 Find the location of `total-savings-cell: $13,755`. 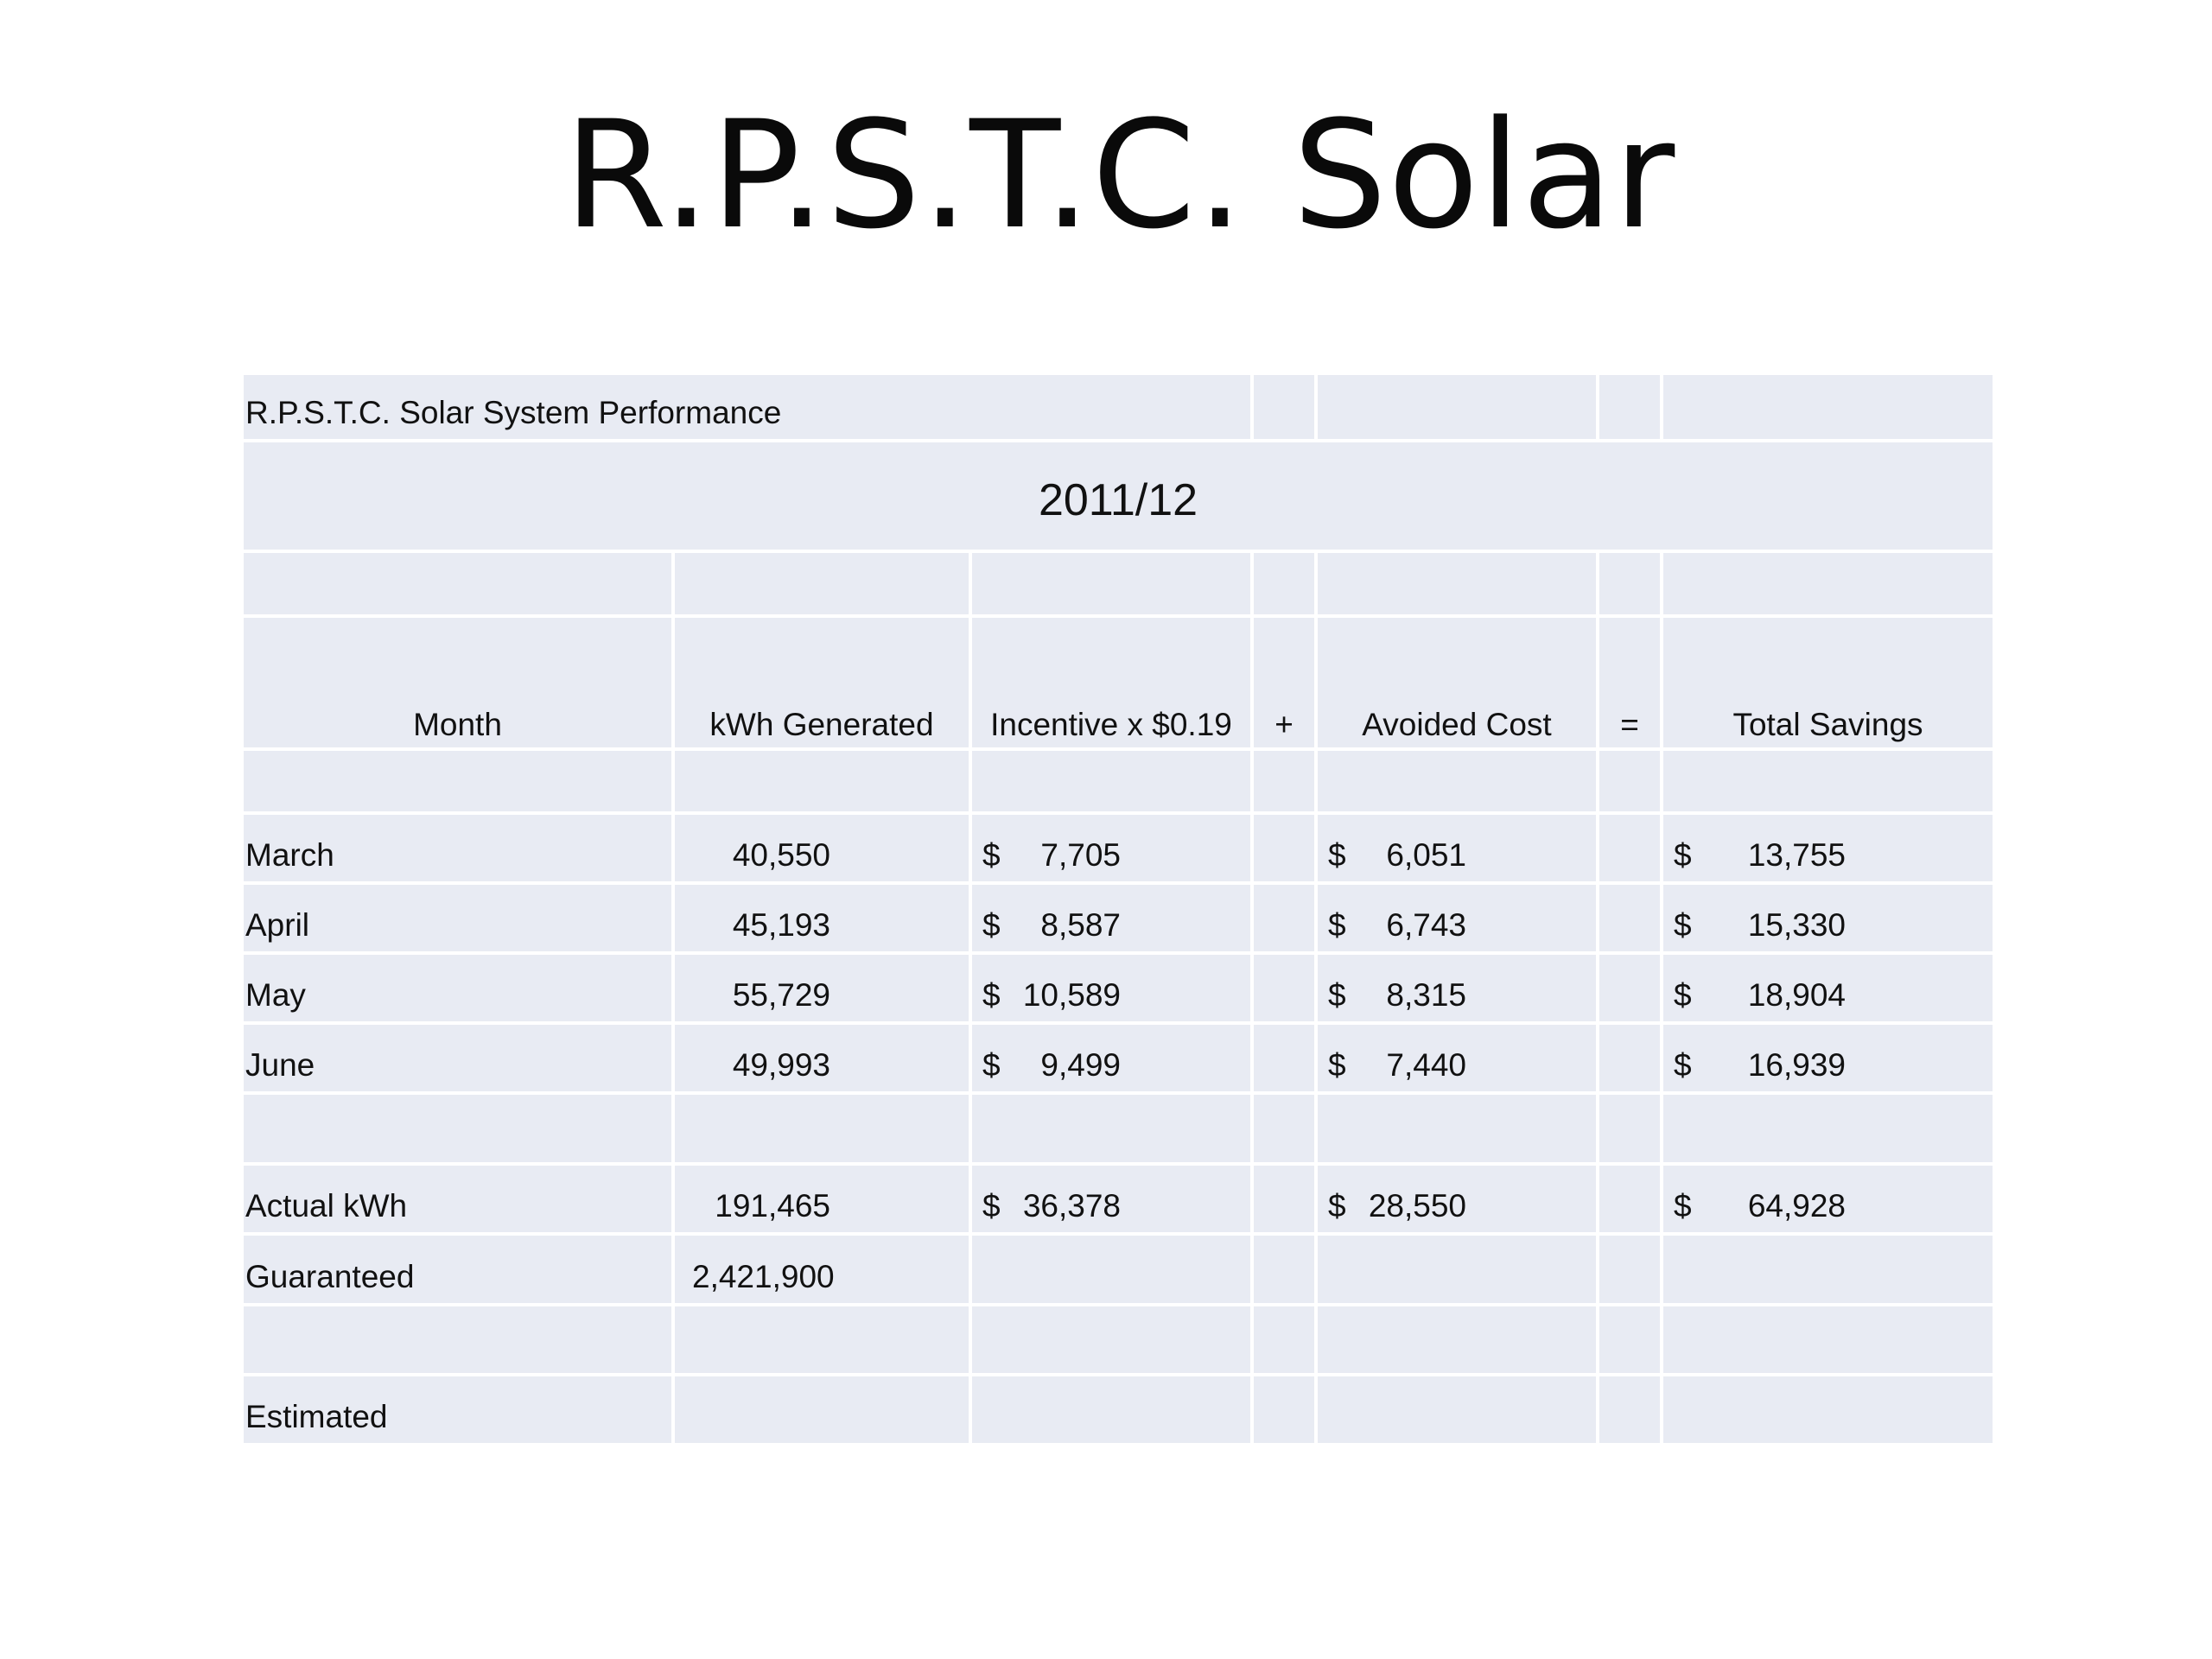

total-savings-cell: $13,755 is located at coordinates (1828, 848).